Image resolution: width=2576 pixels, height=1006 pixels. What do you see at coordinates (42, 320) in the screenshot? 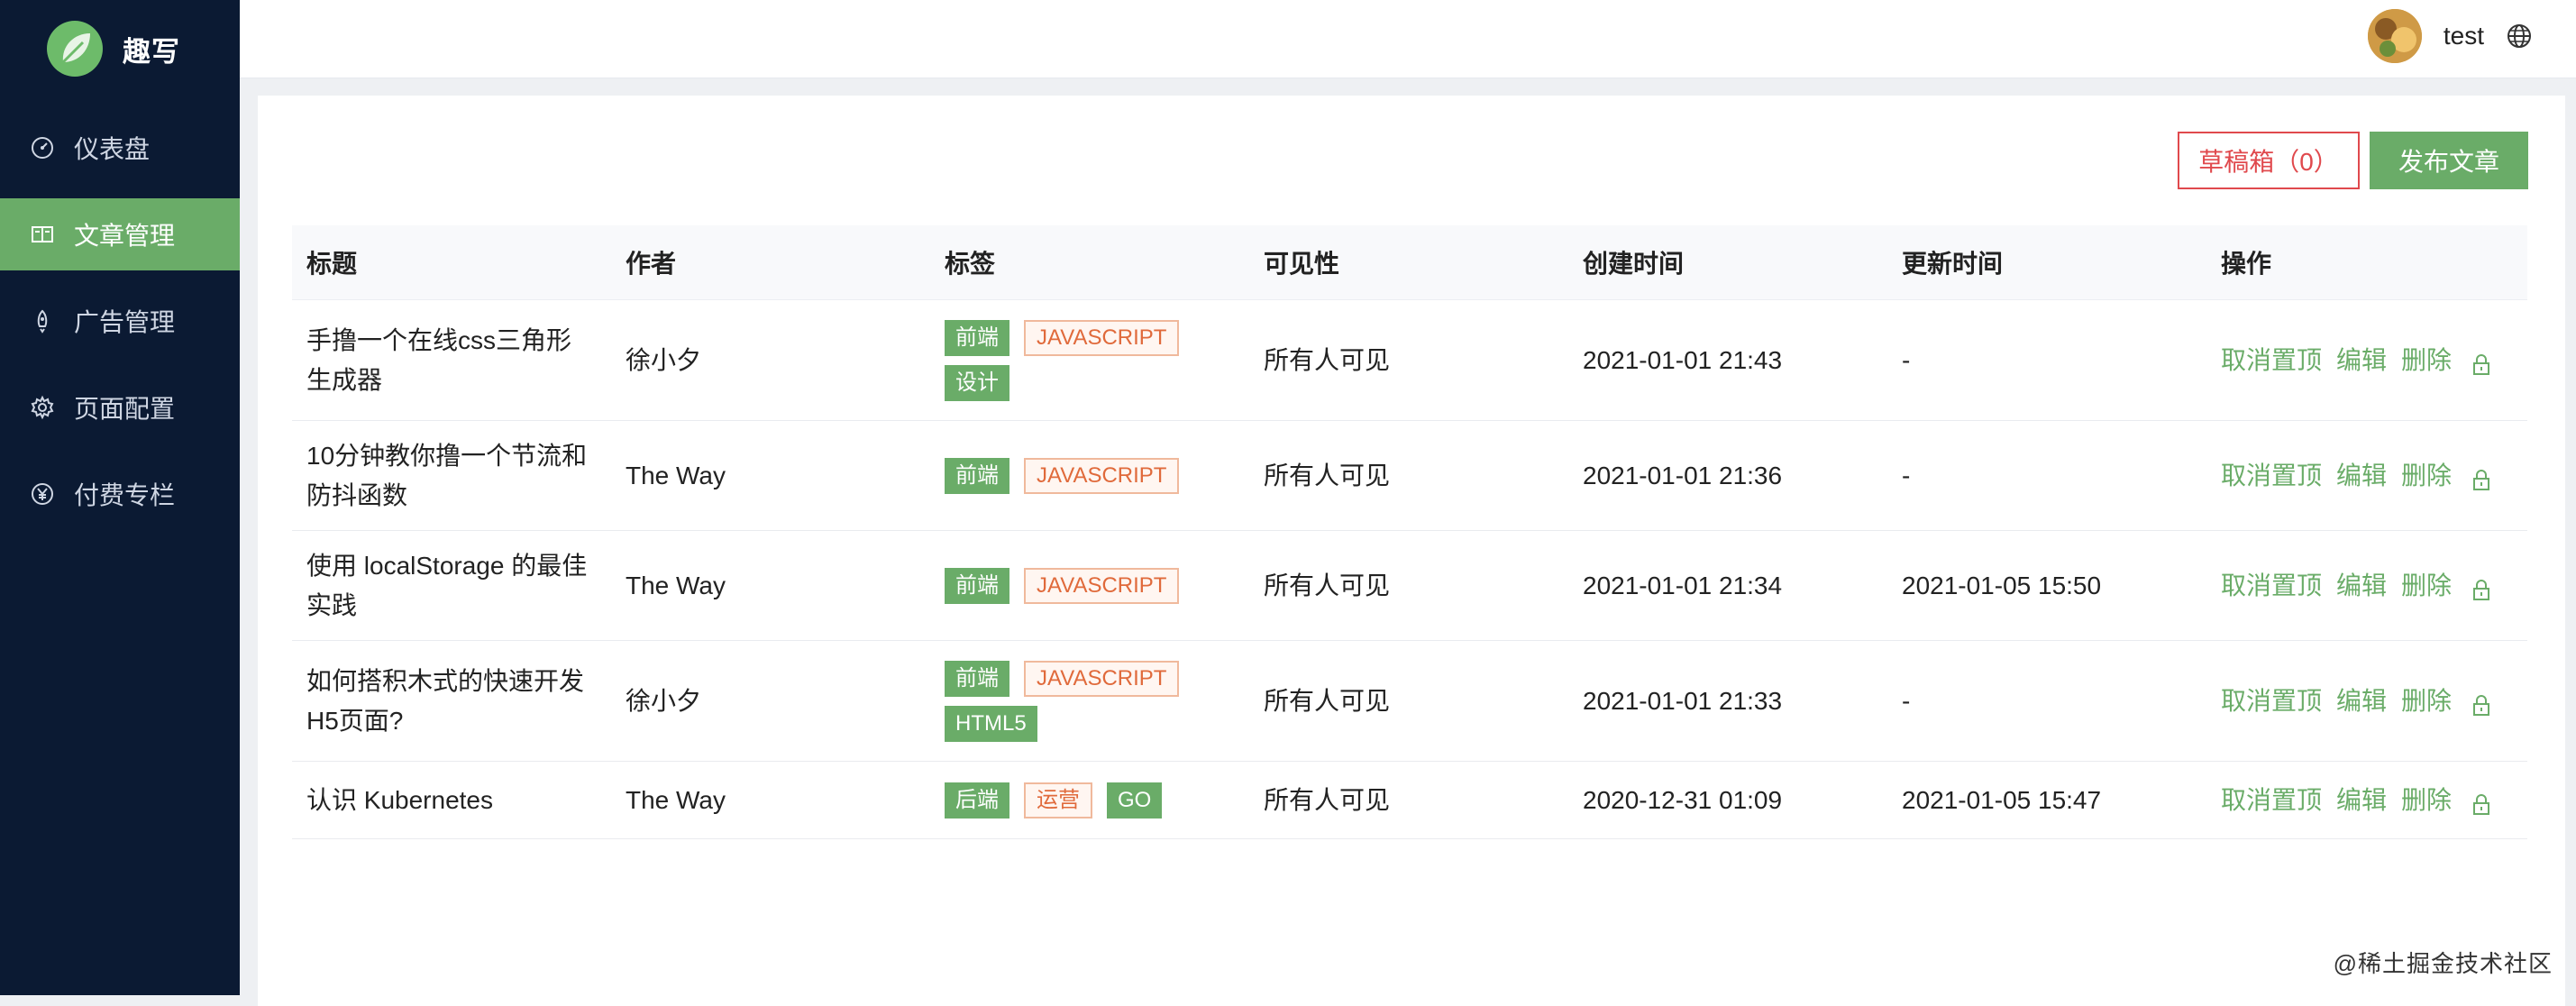
I see `rocket-icon` at bounding box center [42, 320].